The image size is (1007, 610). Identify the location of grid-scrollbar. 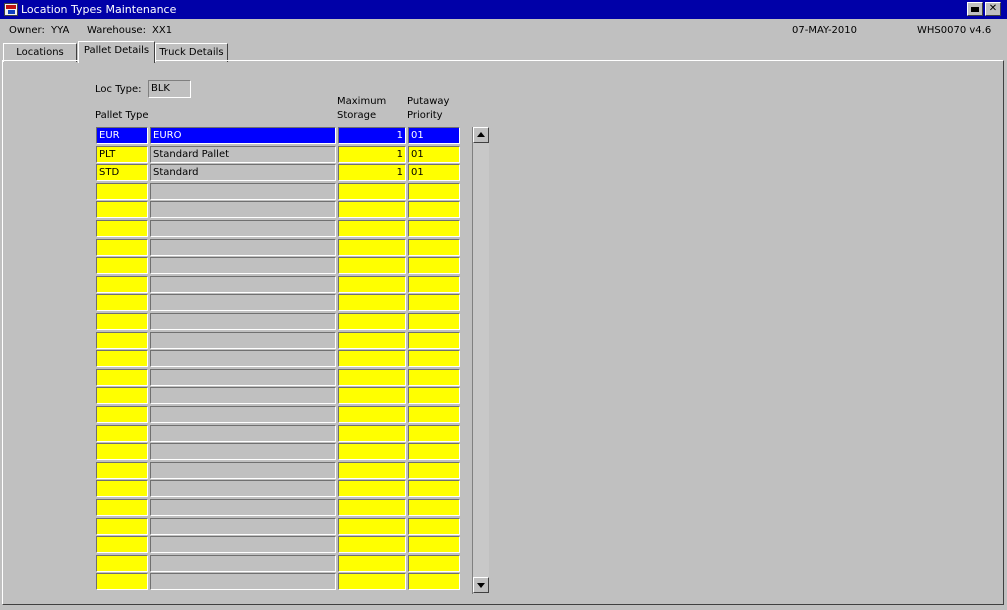
(480, 360).